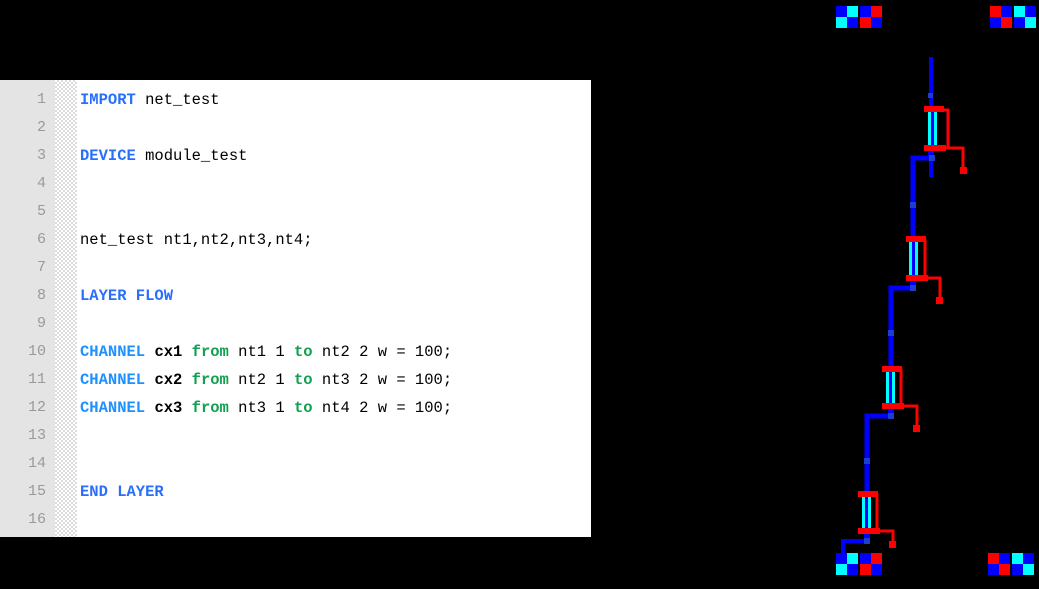  What do you see at coordinates (382, 380) in the screenshot?
I see `code-token: nt3 2 w = 100;` at bounding box center [382, 380].